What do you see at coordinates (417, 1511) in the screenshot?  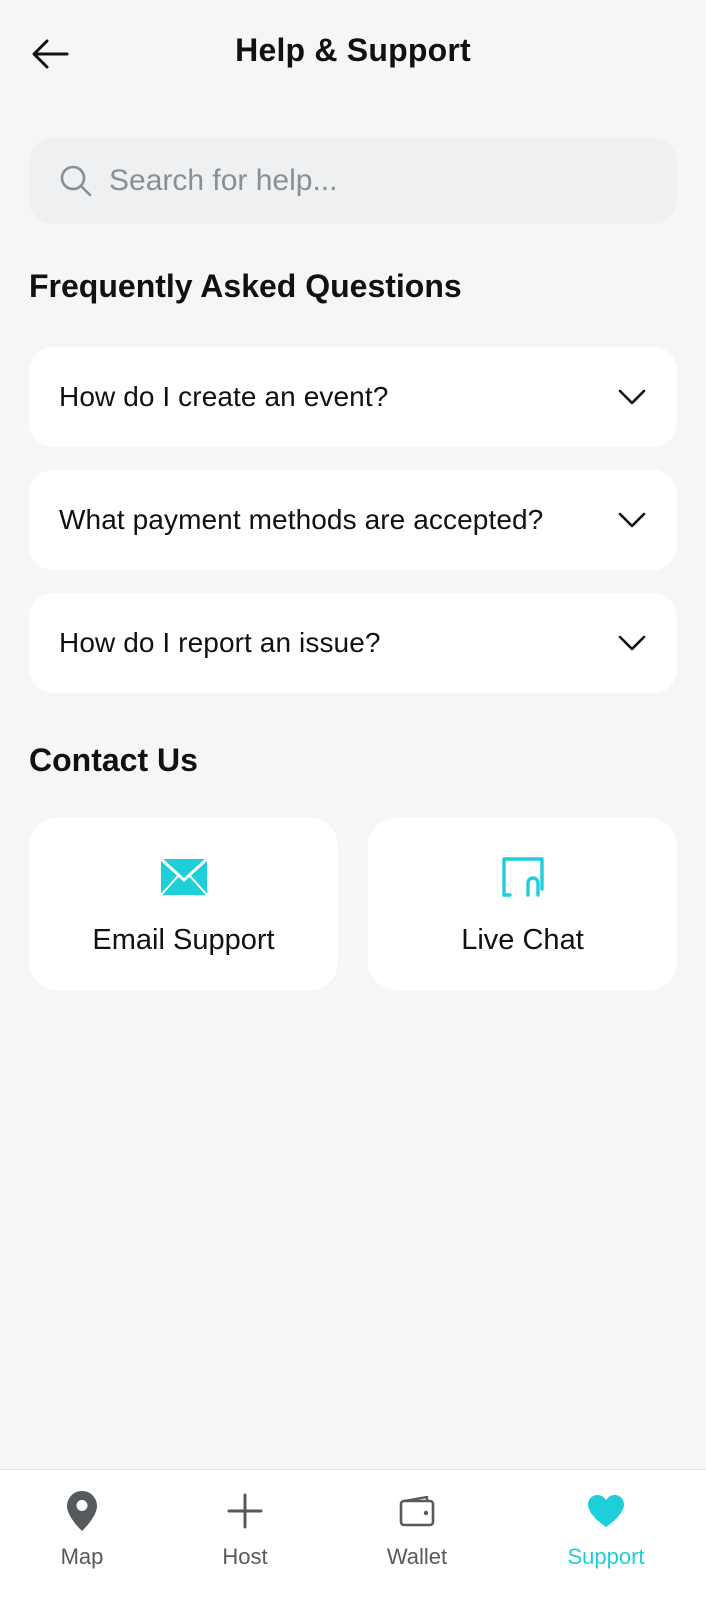 I see `wallet-icon` at bounding box center [417, 1511].